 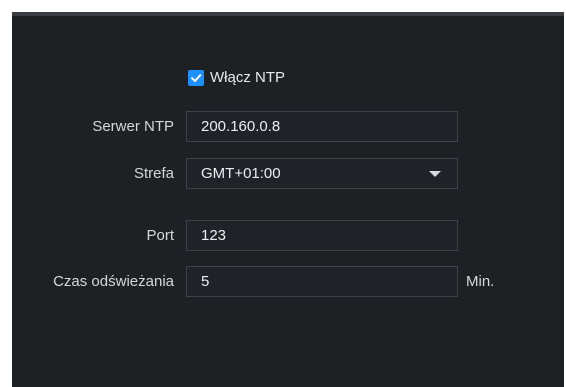 What do you see at coordinates (153, 173) in the screenshot?
I see `zone-label: Strefa` at bounding box center [153, 173].